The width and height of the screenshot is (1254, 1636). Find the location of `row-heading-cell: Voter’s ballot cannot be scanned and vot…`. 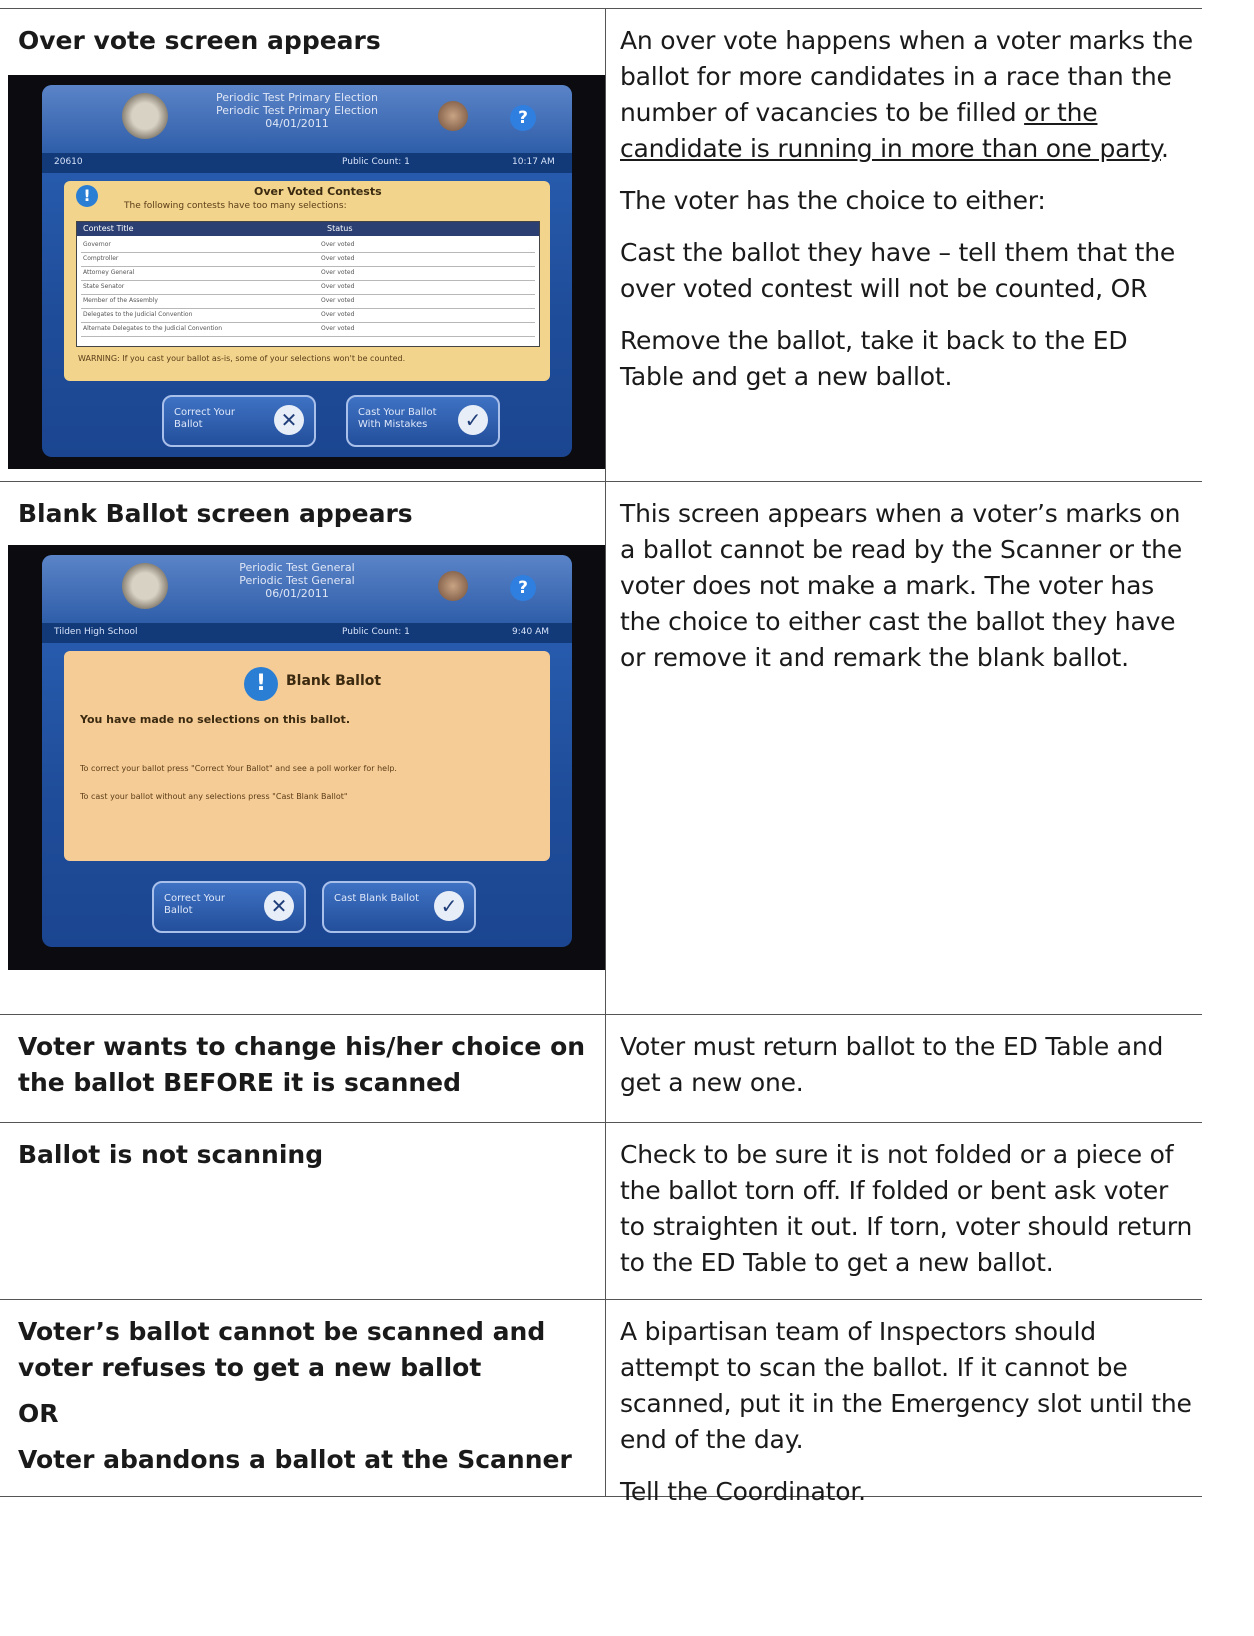

row-heading-cell: Voter’s ballot cannot be scanned and vot… is located at coordinates (308, 1396).